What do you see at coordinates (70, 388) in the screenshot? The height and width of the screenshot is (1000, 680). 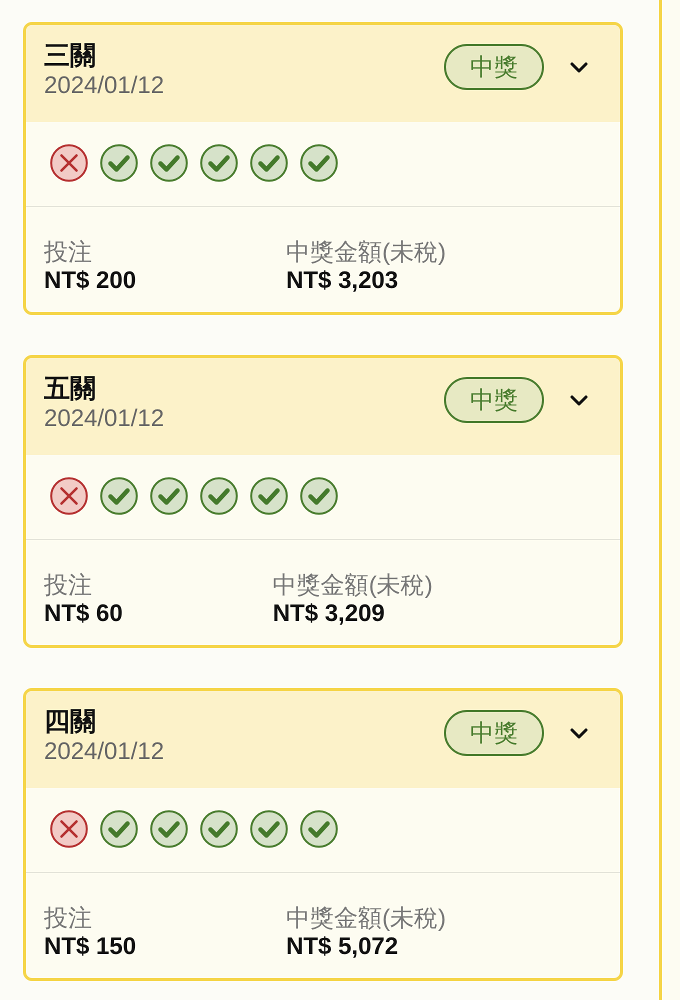 I see `bet-title: 五關` at bounding box center [70, 388].